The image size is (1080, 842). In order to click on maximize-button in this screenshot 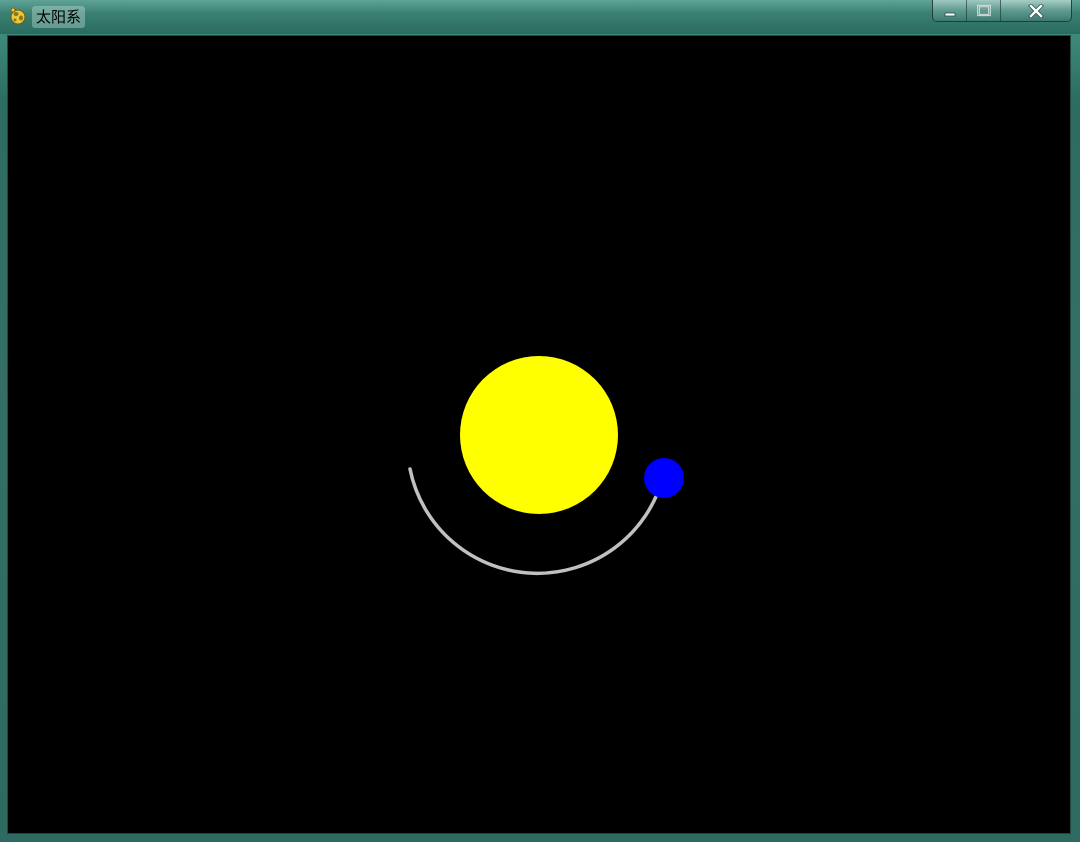, I will do `click(984, 10)`.